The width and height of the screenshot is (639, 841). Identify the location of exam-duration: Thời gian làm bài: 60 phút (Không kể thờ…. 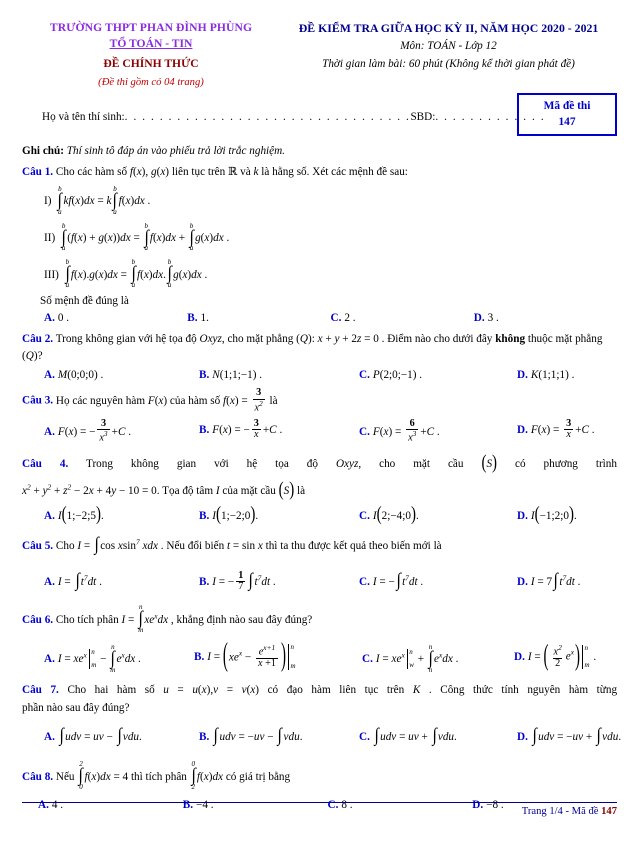
(448, 63).